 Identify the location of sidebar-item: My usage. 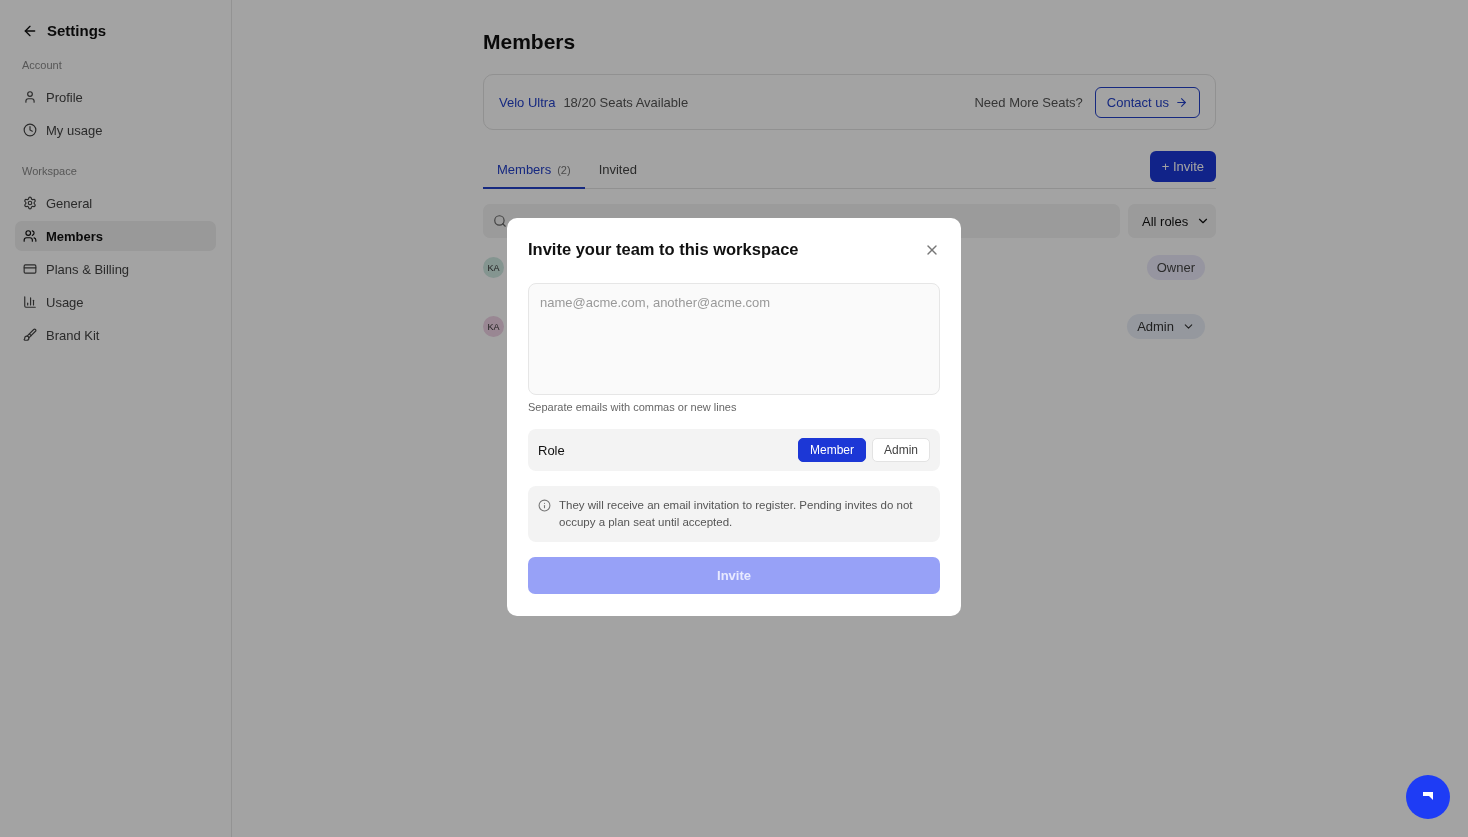
(115, 130).